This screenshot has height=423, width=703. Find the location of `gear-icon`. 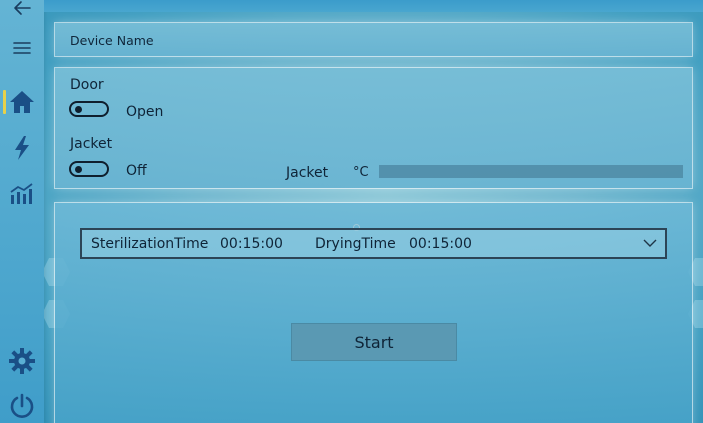

gear-icon is located at coordinates (22, 361).